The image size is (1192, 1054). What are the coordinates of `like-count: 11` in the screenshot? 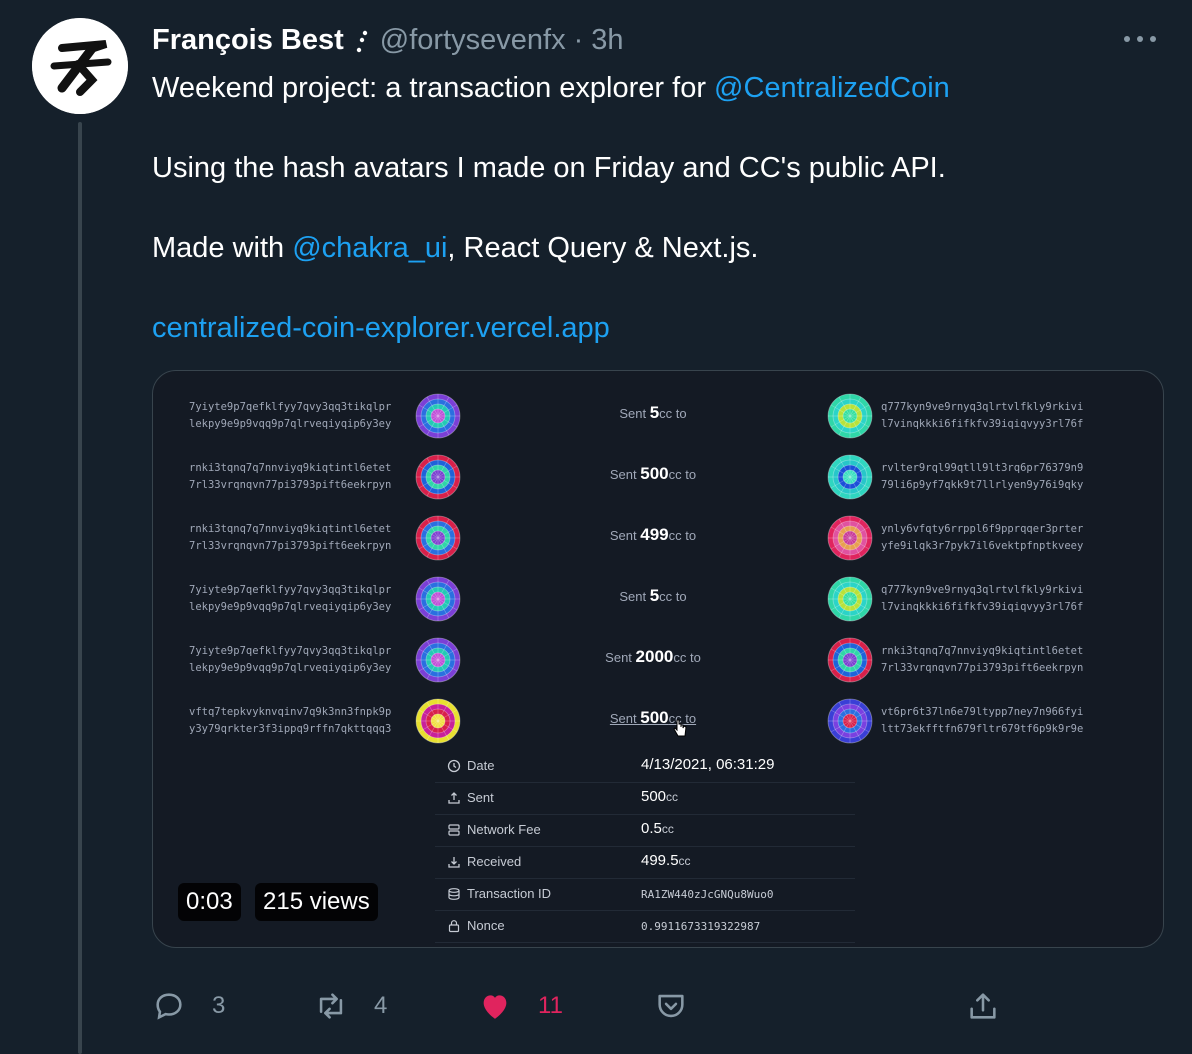 It's located at (550, 1005).